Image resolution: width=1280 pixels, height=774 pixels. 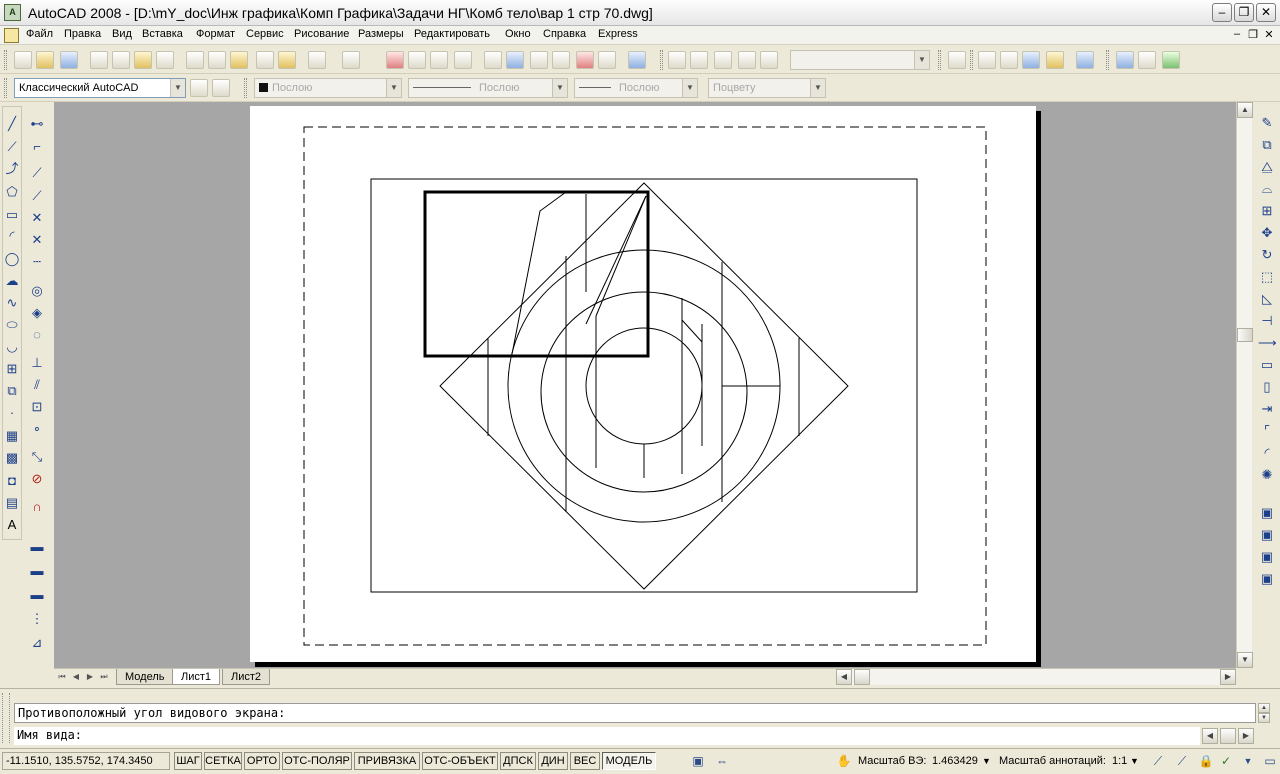 I want to click on restore-button: ❐, so click(x=1244, y=12).